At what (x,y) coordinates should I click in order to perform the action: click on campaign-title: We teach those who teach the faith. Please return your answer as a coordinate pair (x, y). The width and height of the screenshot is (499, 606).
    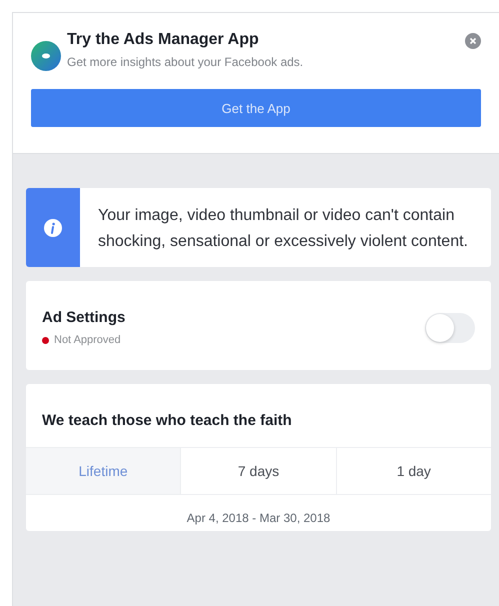
    Looking at the image, I should click on (167, 421).